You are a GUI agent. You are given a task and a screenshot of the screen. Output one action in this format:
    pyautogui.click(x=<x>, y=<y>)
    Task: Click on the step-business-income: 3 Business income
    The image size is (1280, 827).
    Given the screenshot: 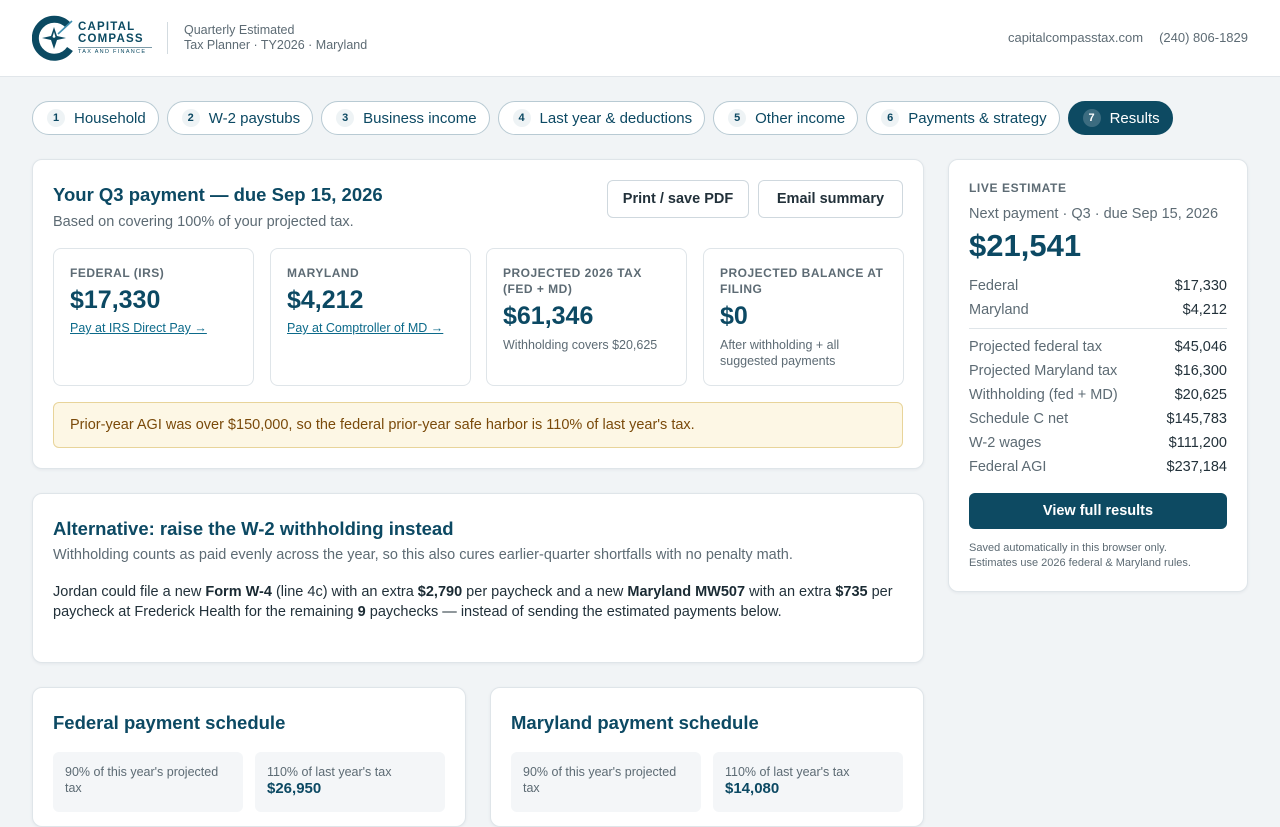 What is the action you would take?
    pyautogui.click(x=405, y=118)
    